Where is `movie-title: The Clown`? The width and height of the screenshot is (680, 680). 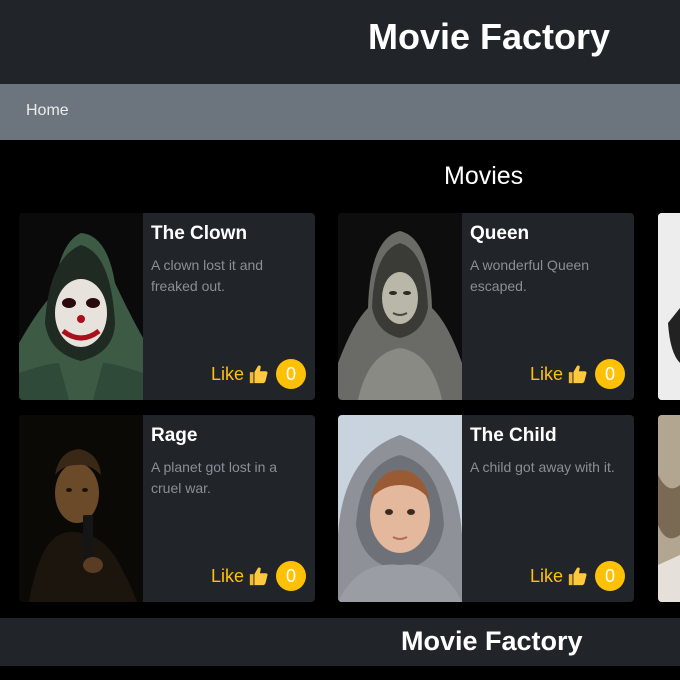
movie-title: The Clown is located at coordinates (199, 233).